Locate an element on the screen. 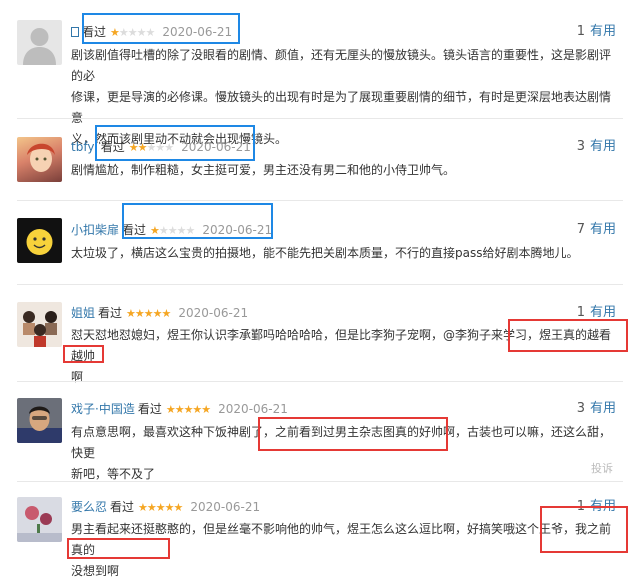 The width and height of the screenshot is (640, 582). username: tbfyl is located at coordinates (84, 147).